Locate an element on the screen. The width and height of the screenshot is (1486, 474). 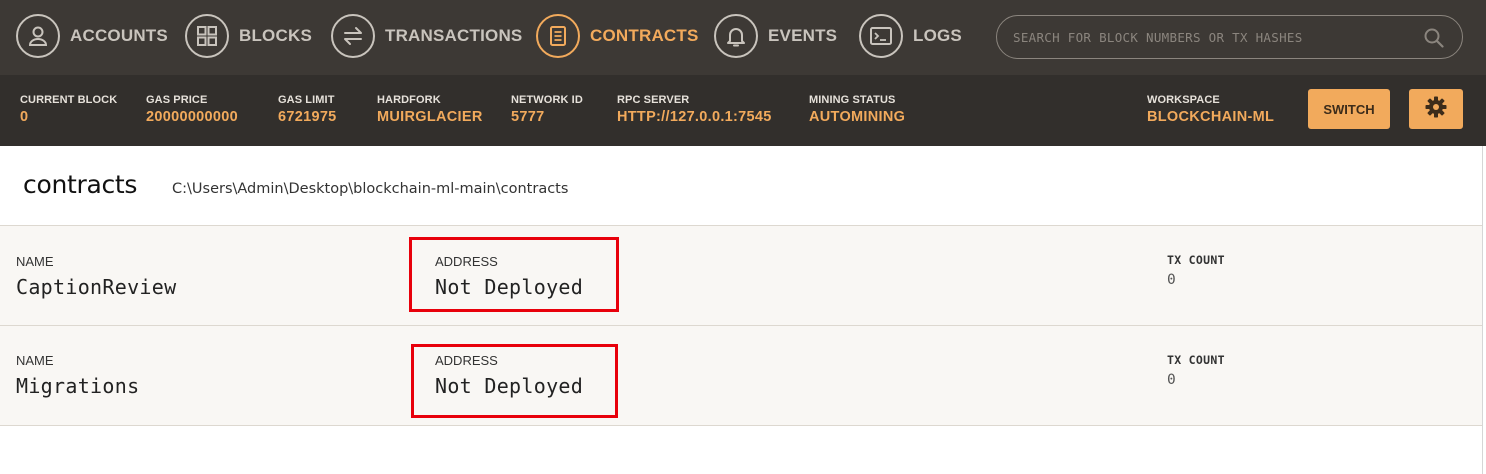
stat-label: GAS PRICE is located at coordinates (177, 100).